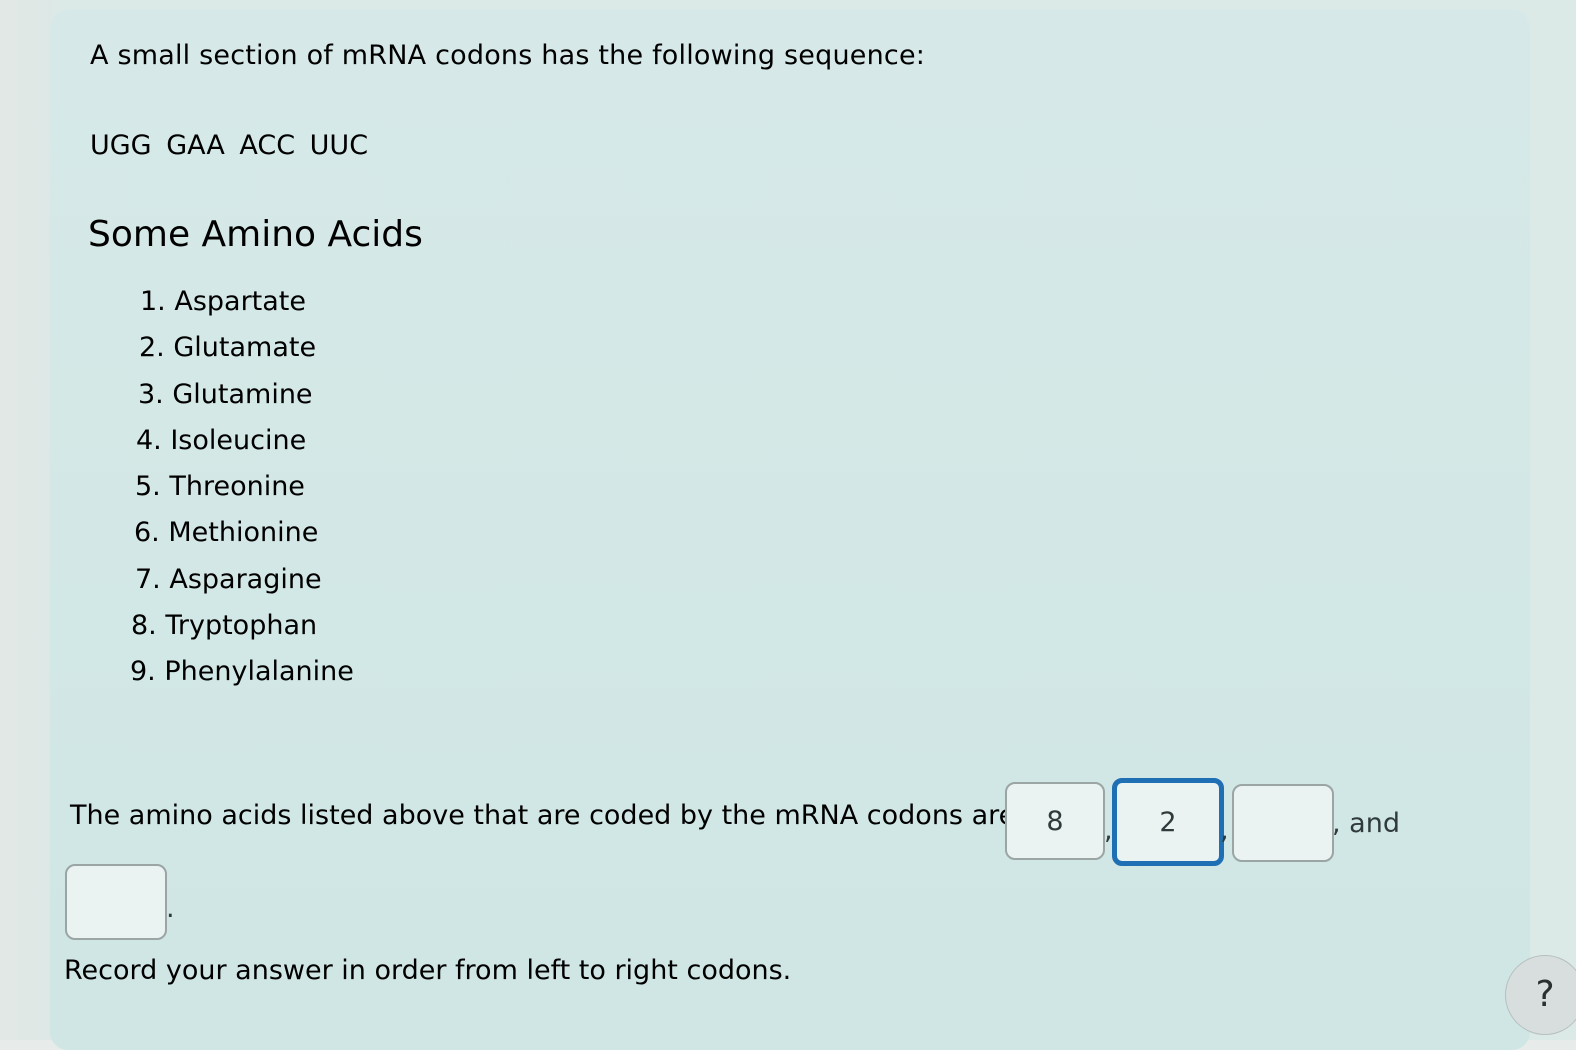  I want to click on list-item: 6. Methionine, so click(226, 533).